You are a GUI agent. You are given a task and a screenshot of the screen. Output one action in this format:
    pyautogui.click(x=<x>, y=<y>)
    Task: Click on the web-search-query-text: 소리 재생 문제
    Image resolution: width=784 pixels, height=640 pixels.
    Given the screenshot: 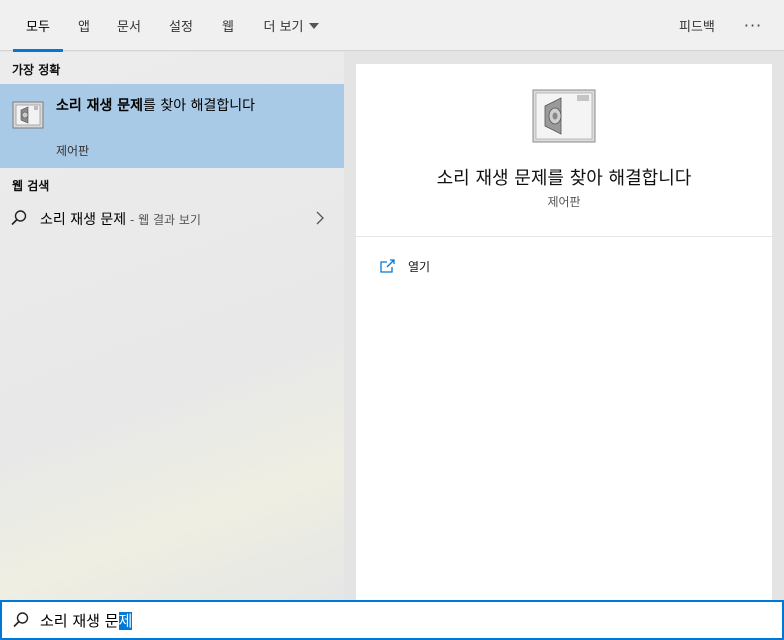 What is the action you would take?
    pyautogui.click(x=83, y=220)
    